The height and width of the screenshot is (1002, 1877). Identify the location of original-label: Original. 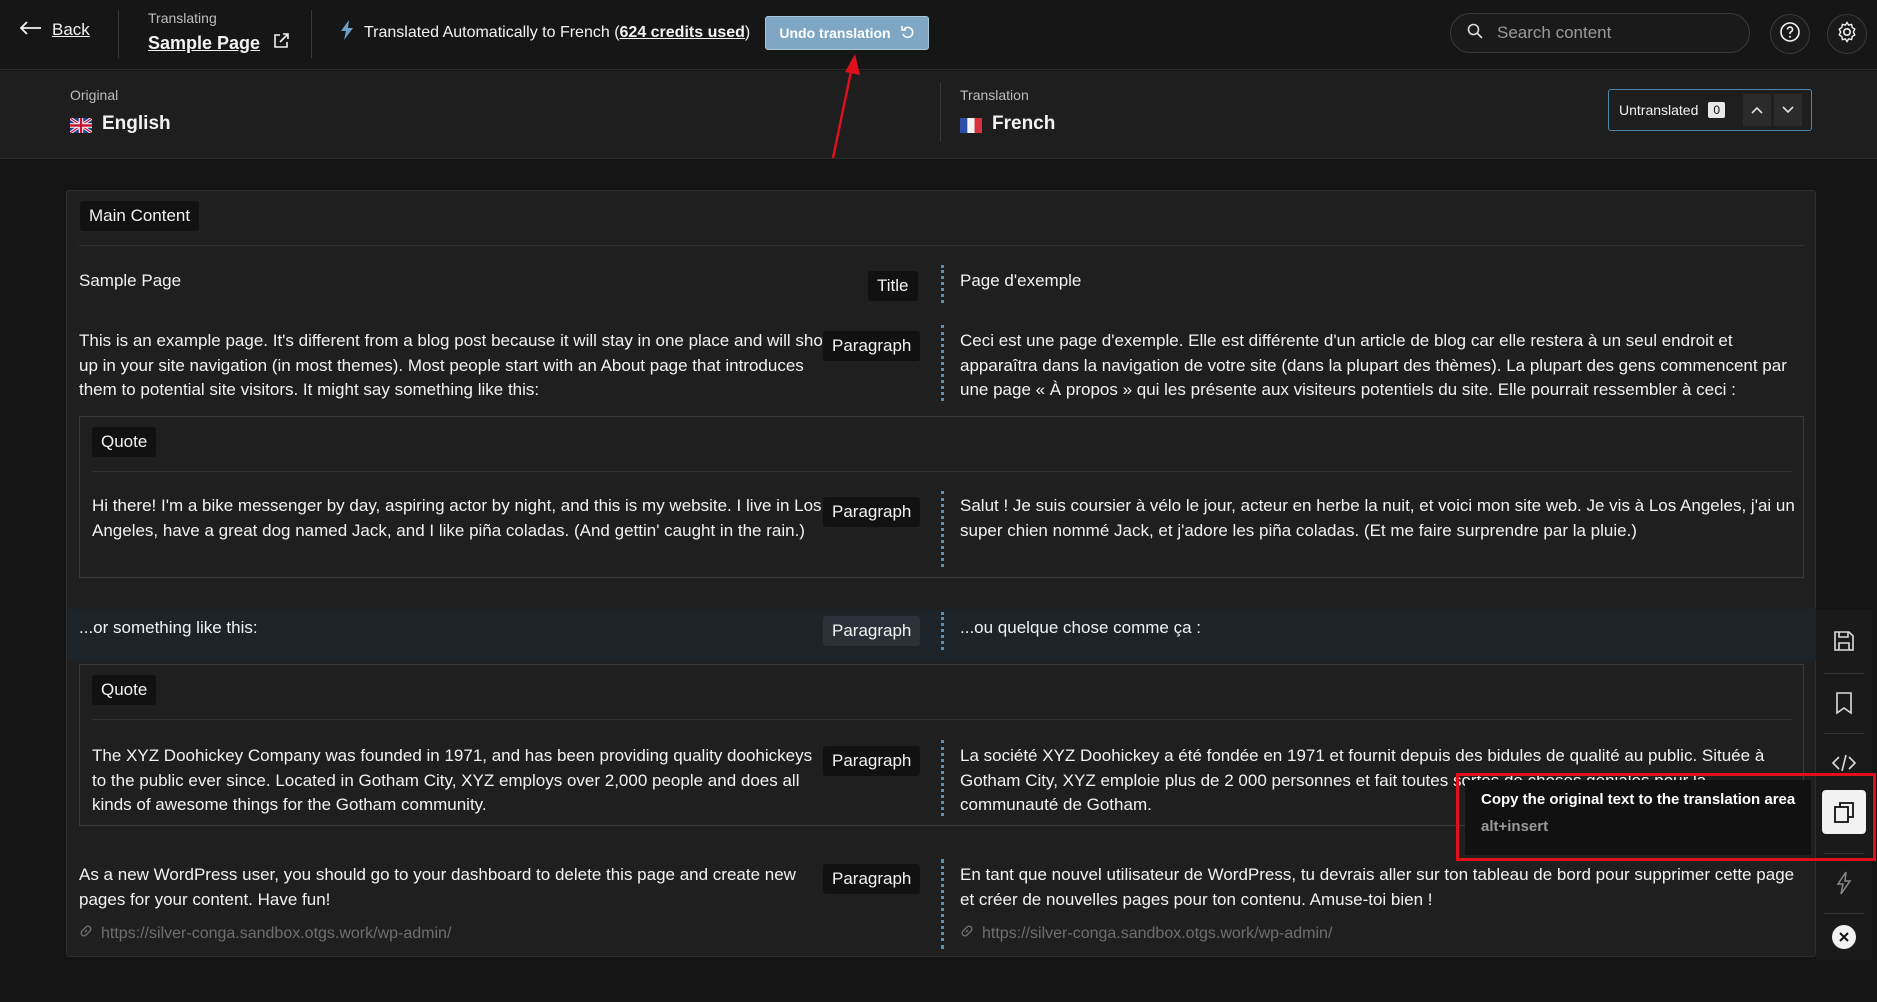
(94, 95).